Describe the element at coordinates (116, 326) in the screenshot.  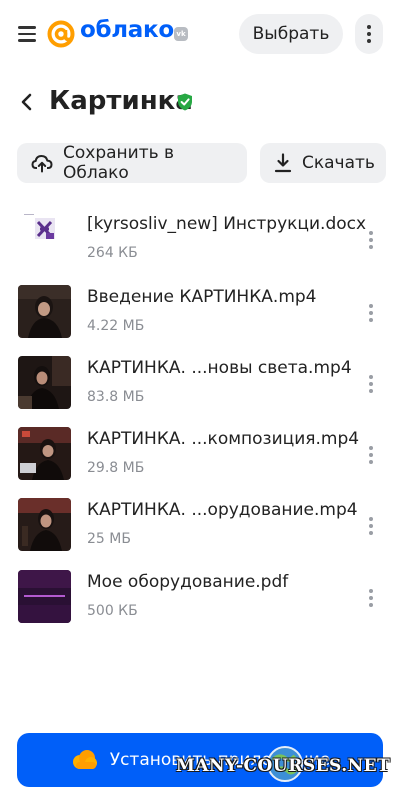
I see `file-size: 4.22 МБ` at that location.